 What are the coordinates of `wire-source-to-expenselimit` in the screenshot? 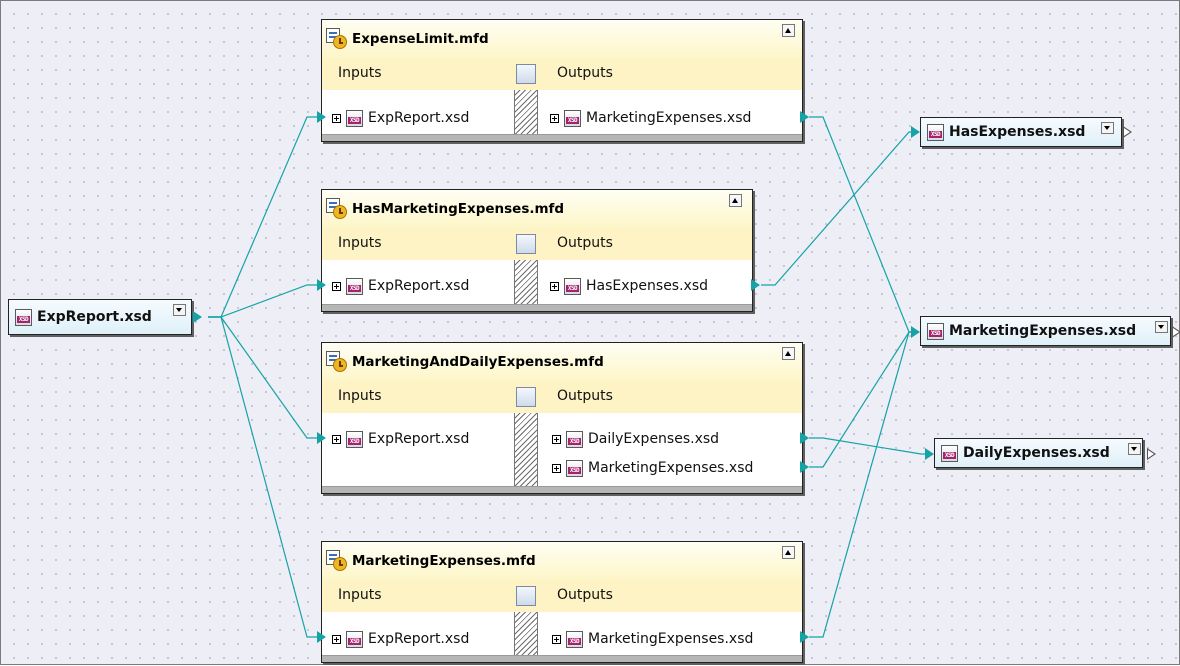 It's located at (263, 217).